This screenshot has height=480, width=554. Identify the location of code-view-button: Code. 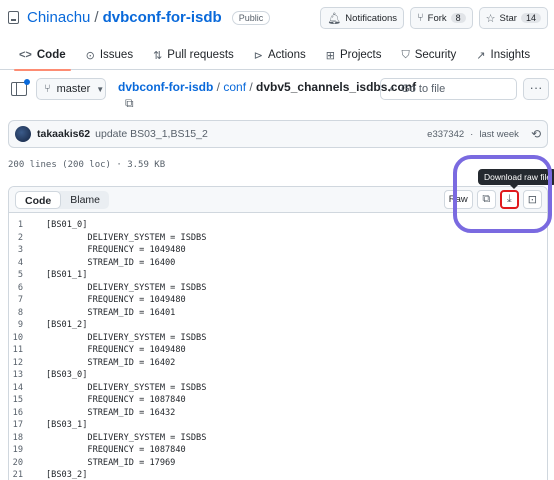
(38, 200).